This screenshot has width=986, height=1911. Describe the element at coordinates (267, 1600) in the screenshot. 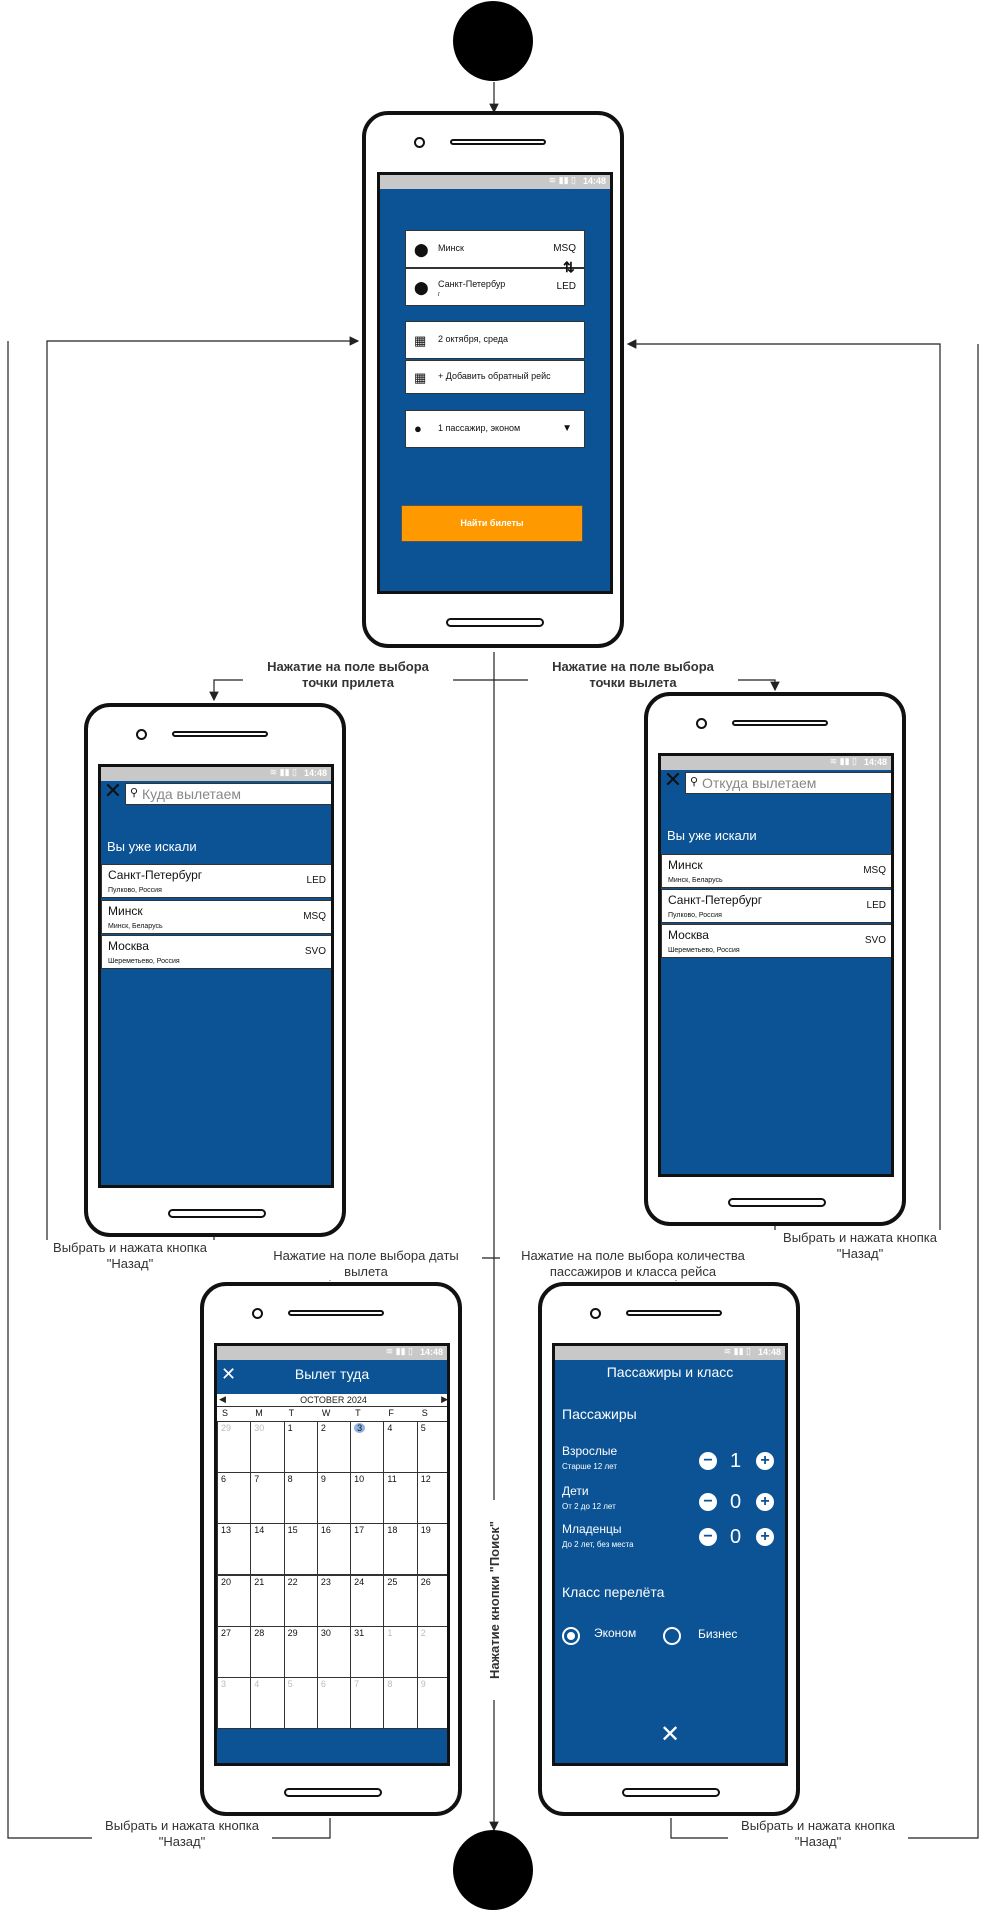

I see `calendar-day: 21` at that location.